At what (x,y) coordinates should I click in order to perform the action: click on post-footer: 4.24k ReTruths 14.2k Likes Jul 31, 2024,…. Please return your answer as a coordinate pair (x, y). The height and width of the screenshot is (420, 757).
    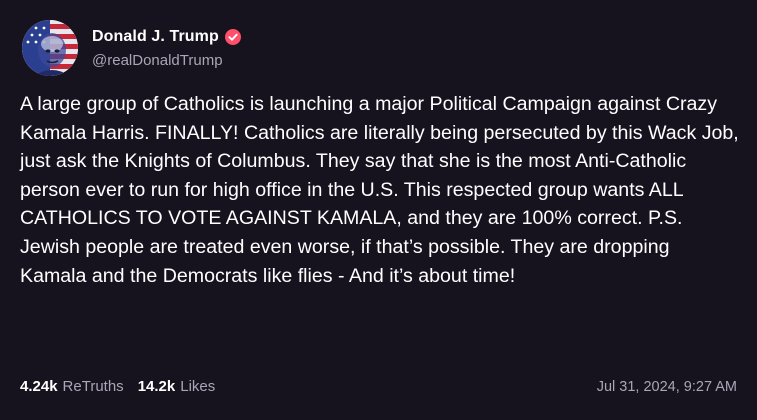
    Looking at the image, I should click on (378, 386).